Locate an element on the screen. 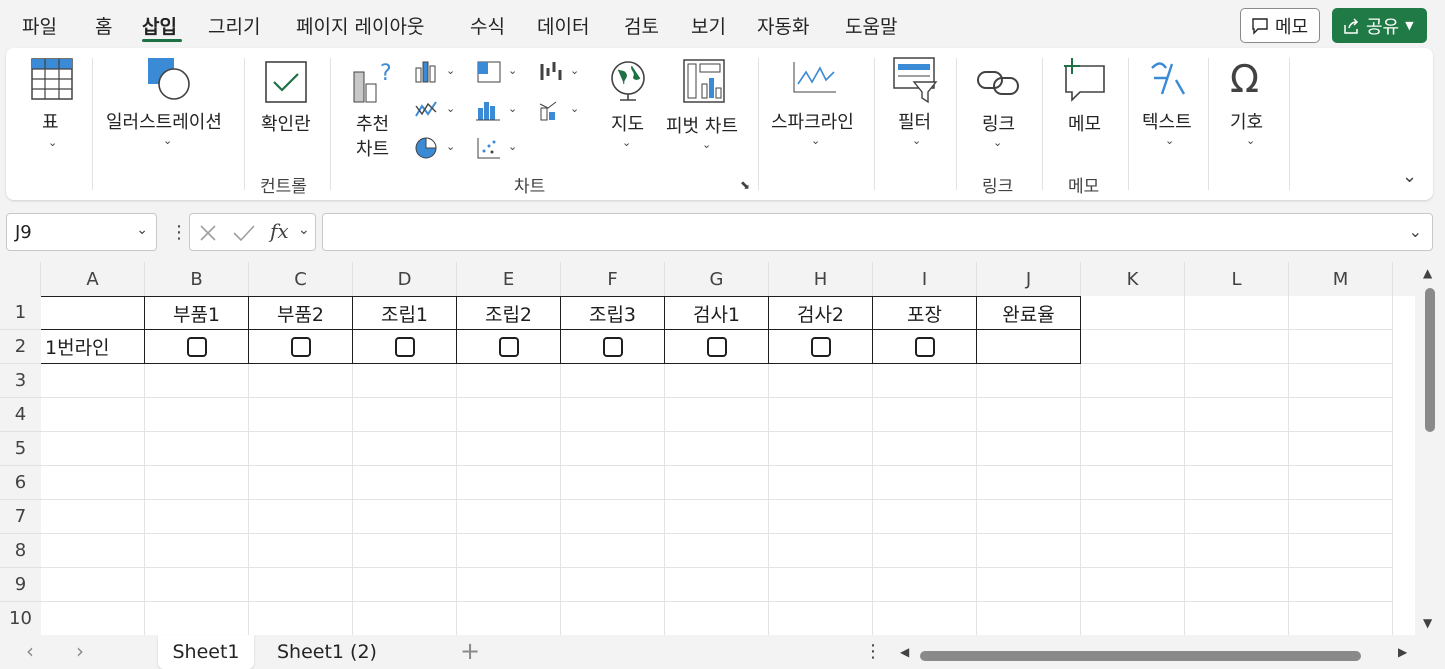  scroll-up-icon: ▲ is located at coordinates (1427, 273).